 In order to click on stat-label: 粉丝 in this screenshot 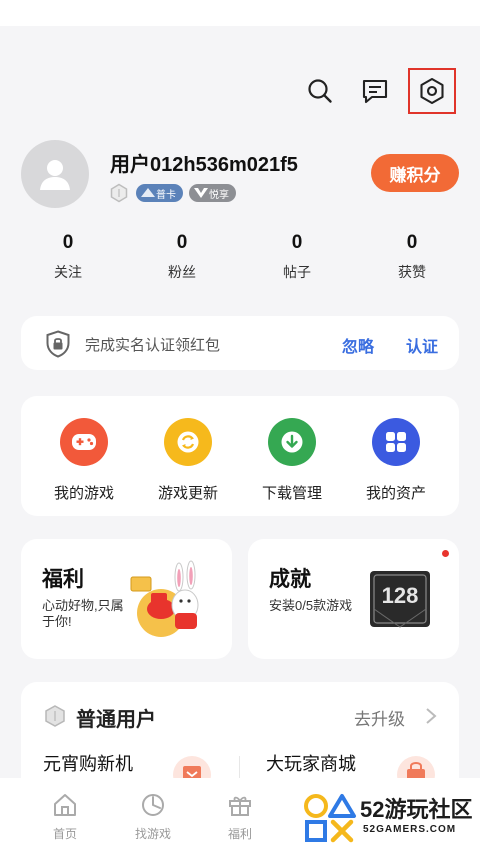, I will do `click(182, 272)`.